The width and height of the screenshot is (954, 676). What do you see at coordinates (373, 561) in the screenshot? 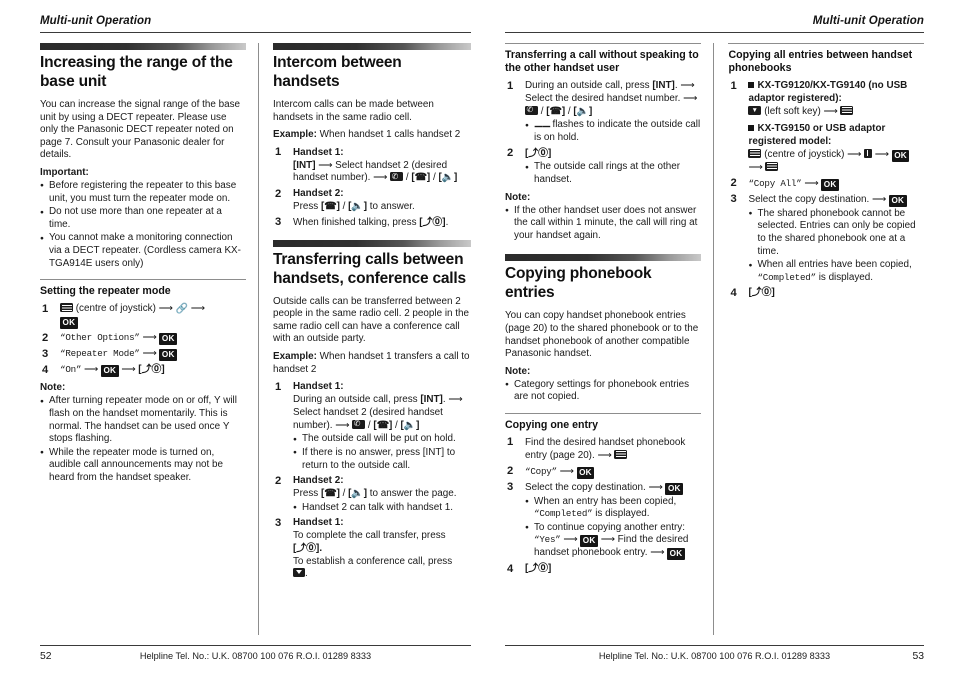
I see `step-3-line-2: To establish a conference call, press` at bounding box center [373, 561].